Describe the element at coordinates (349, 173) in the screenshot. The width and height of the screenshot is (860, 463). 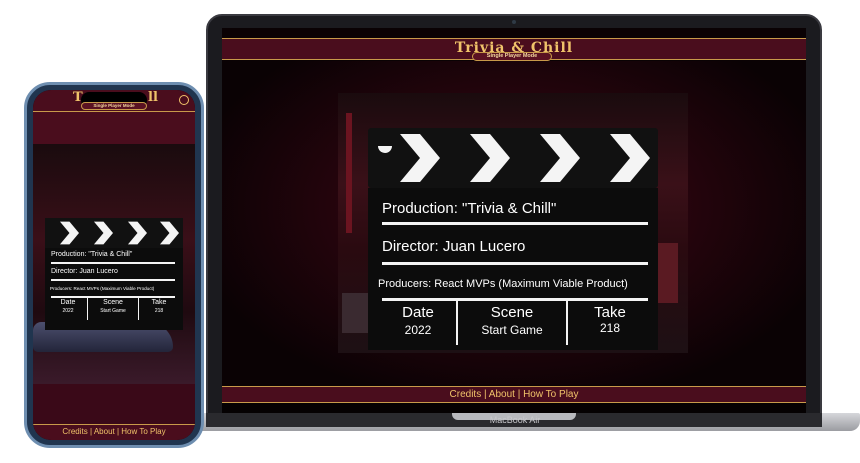
I see `photo-detail` at that location.